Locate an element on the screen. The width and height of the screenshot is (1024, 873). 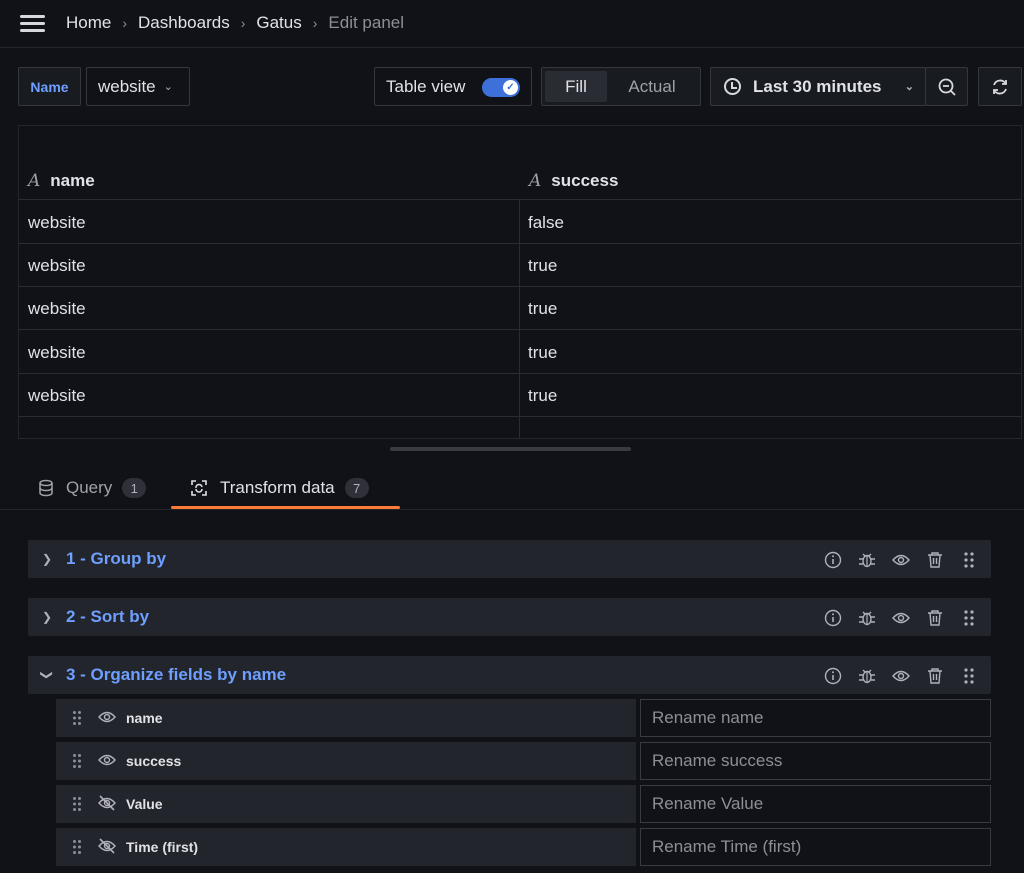
database-icon is located at coordinates (46, 488).